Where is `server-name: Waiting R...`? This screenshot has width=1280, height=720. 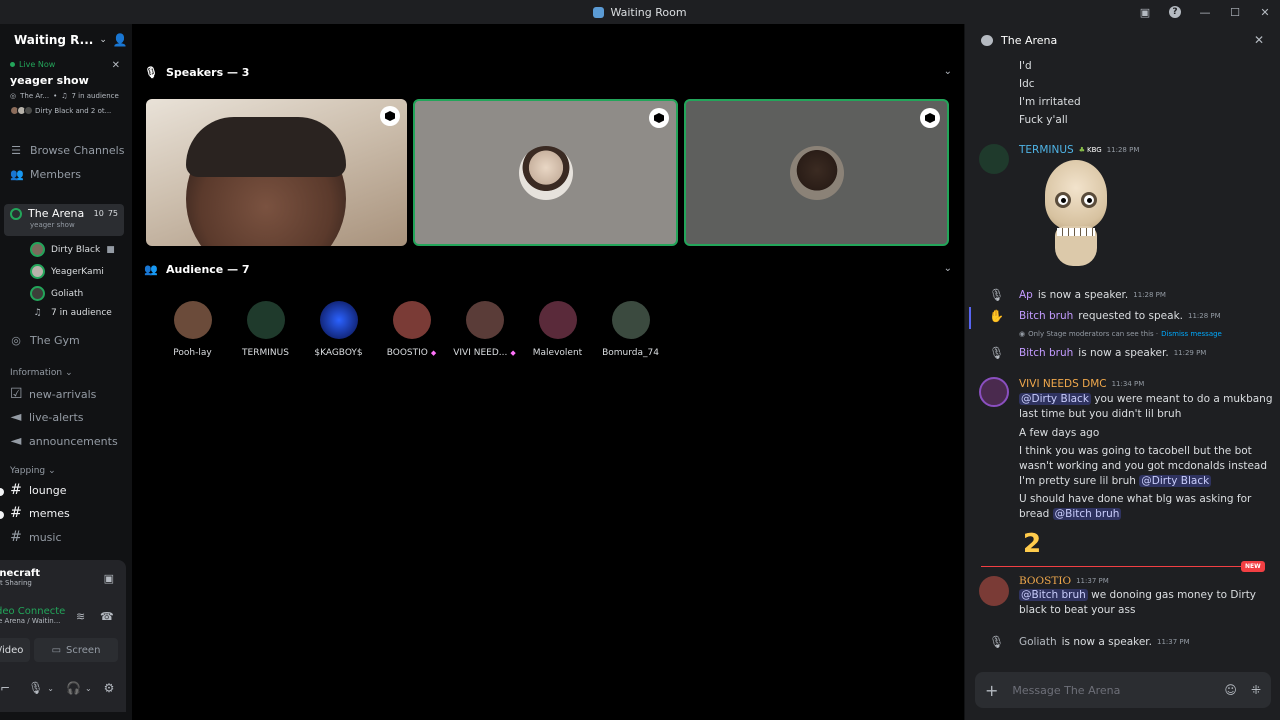
server-name: Waiting R... is located at coordinates (54, 40).